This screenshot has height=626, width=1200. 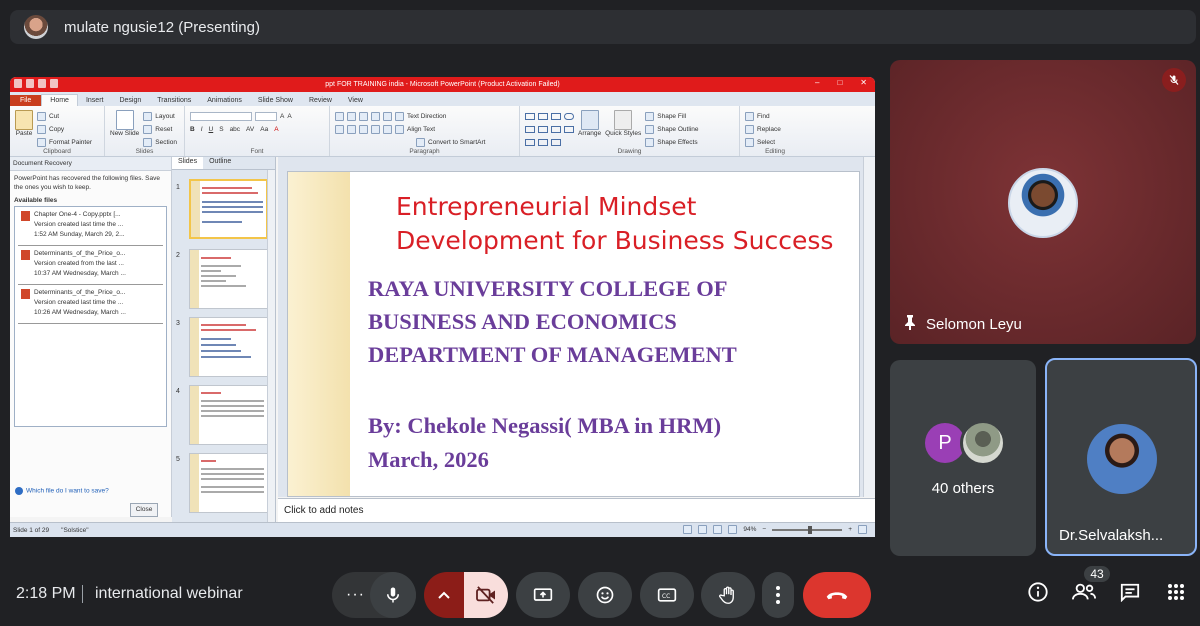 I want to click on undo-icon, so click(x=42, y=83).